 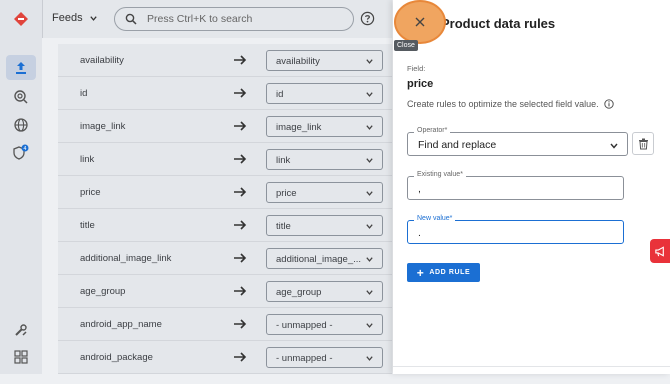 I want to click on upload-icon, so click(x=21, y=68).